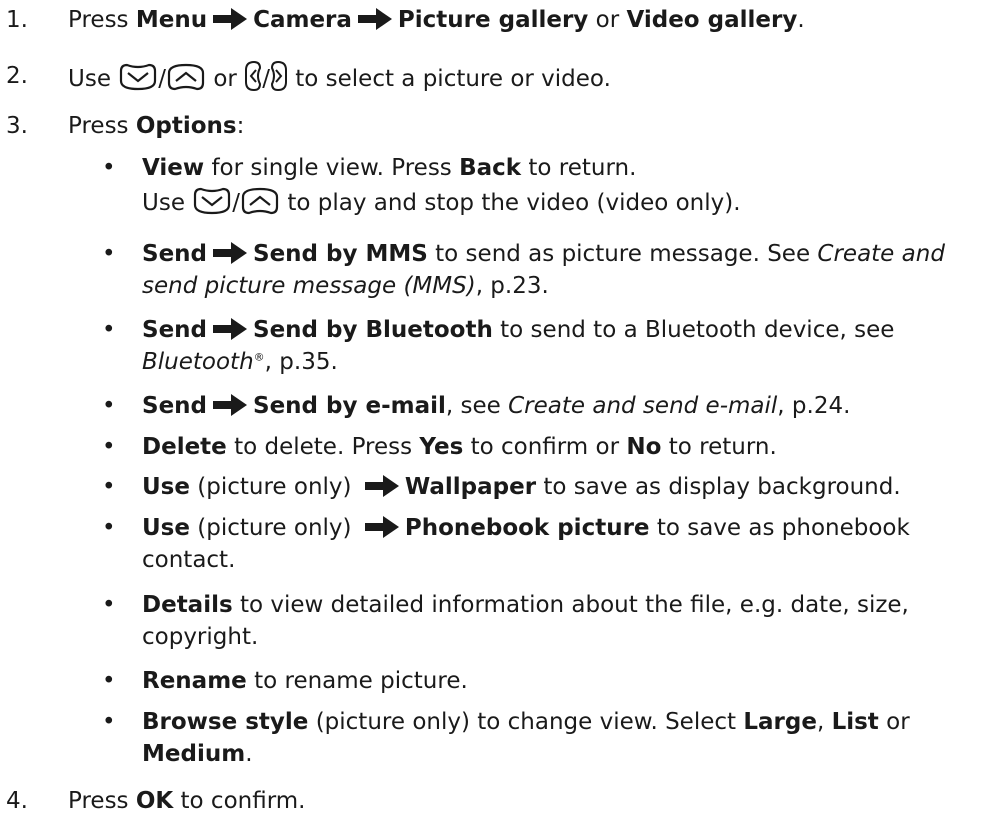 The width and height of the screenshot is (999, 829). What do you see at coordinates (17, 20) in the screenshot?
I see `step-number: 1.` at bounding box center [17, 20].